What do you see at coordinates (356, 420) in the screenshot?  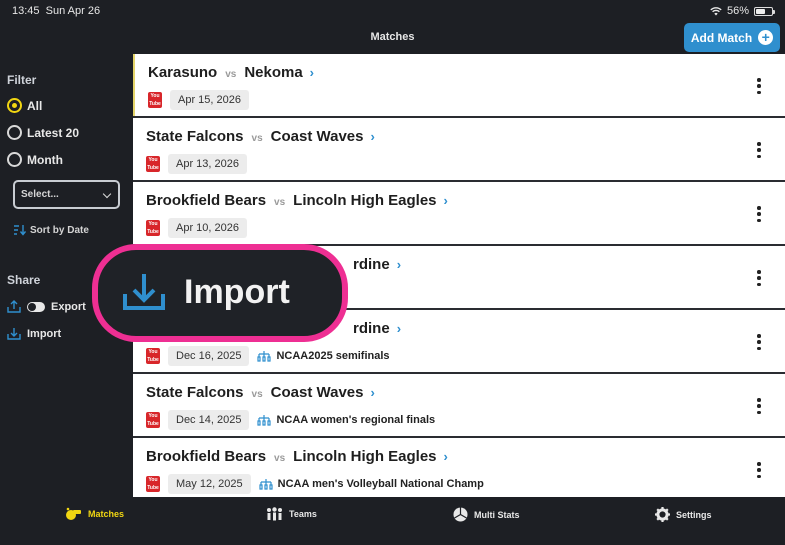 I see `tournament-label: NCAA women's regional finals` at bounding box center [356, 420].